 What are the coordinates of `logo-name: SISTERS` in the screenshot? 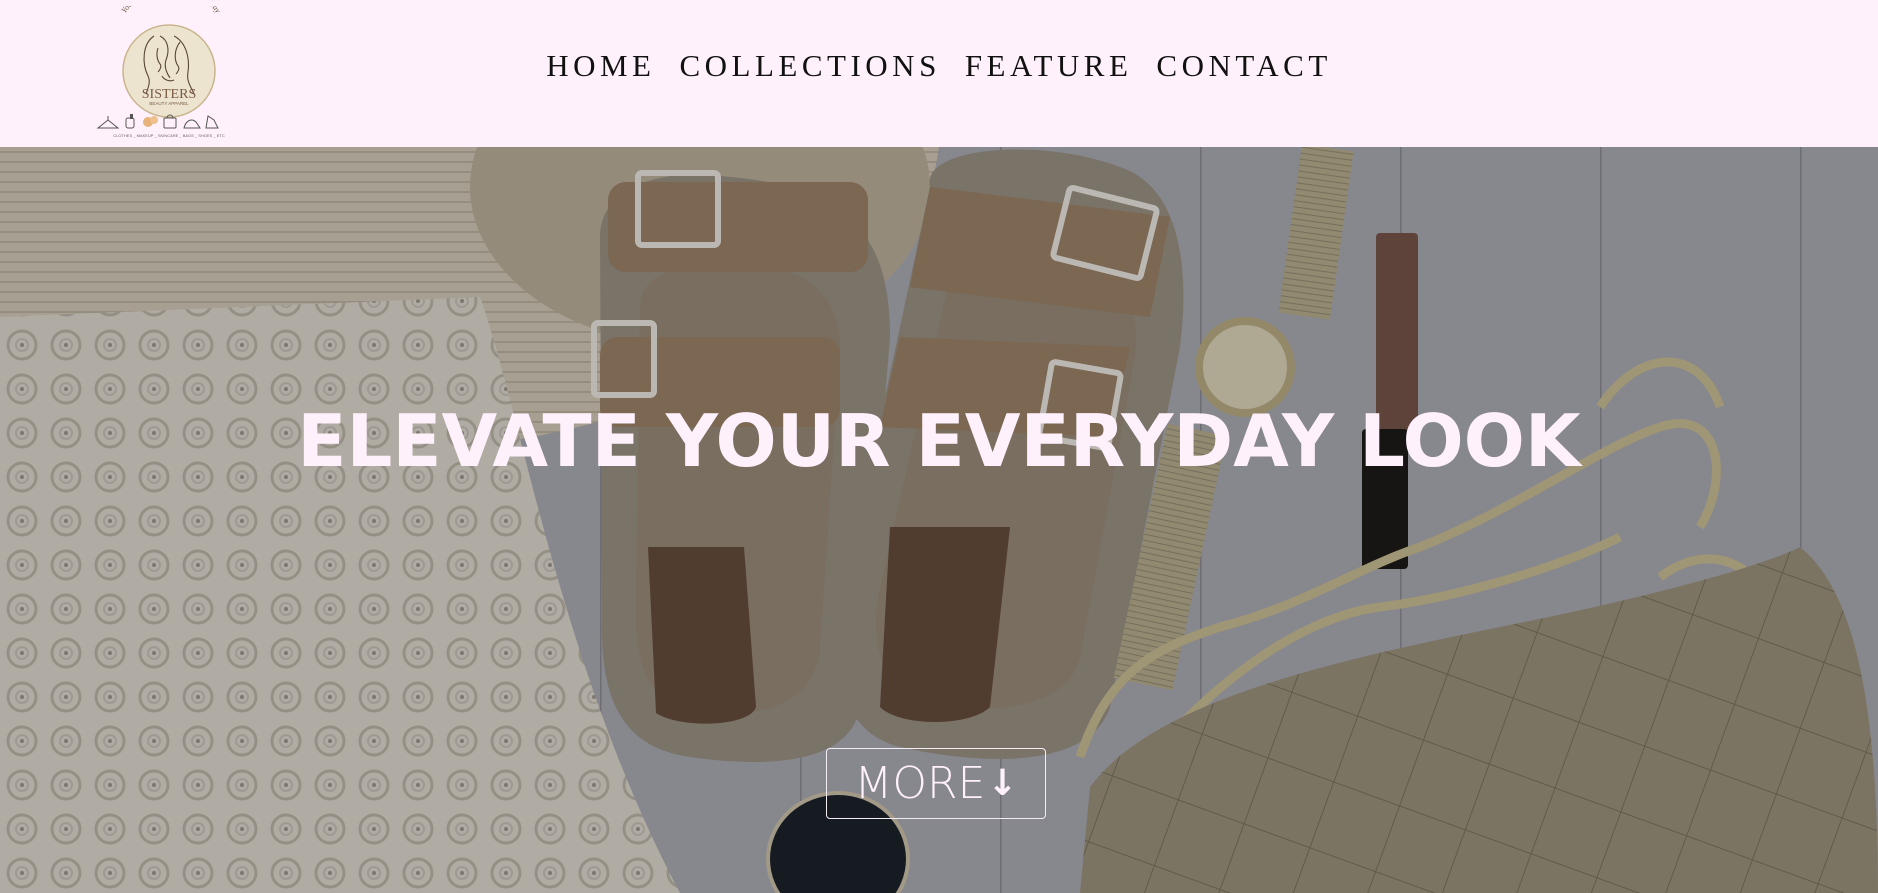 It's located at (169, 94).